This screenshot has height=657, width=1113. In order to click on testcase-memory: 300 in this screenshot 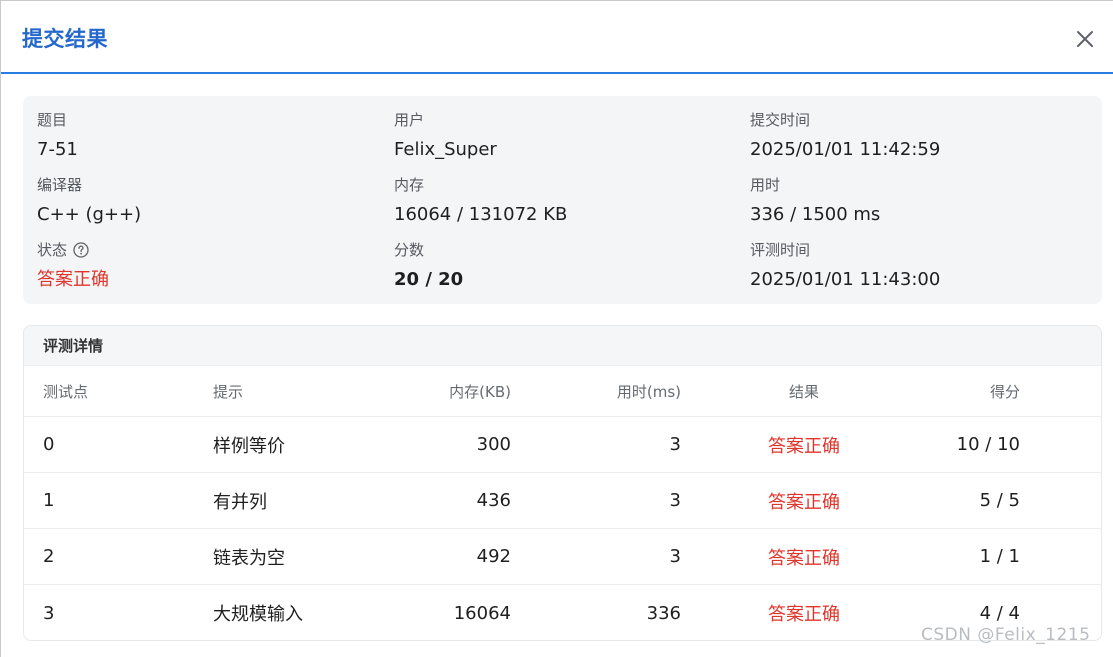, I will do `click(493, 444)`.